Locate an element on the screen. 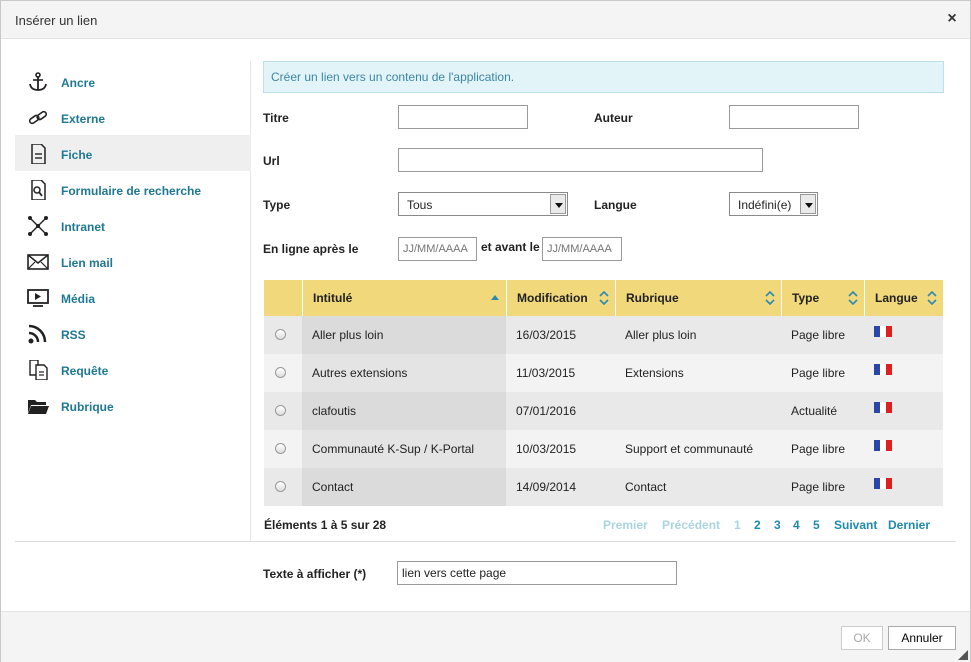  resize-grip-icon is located at coordinates (963, 655).